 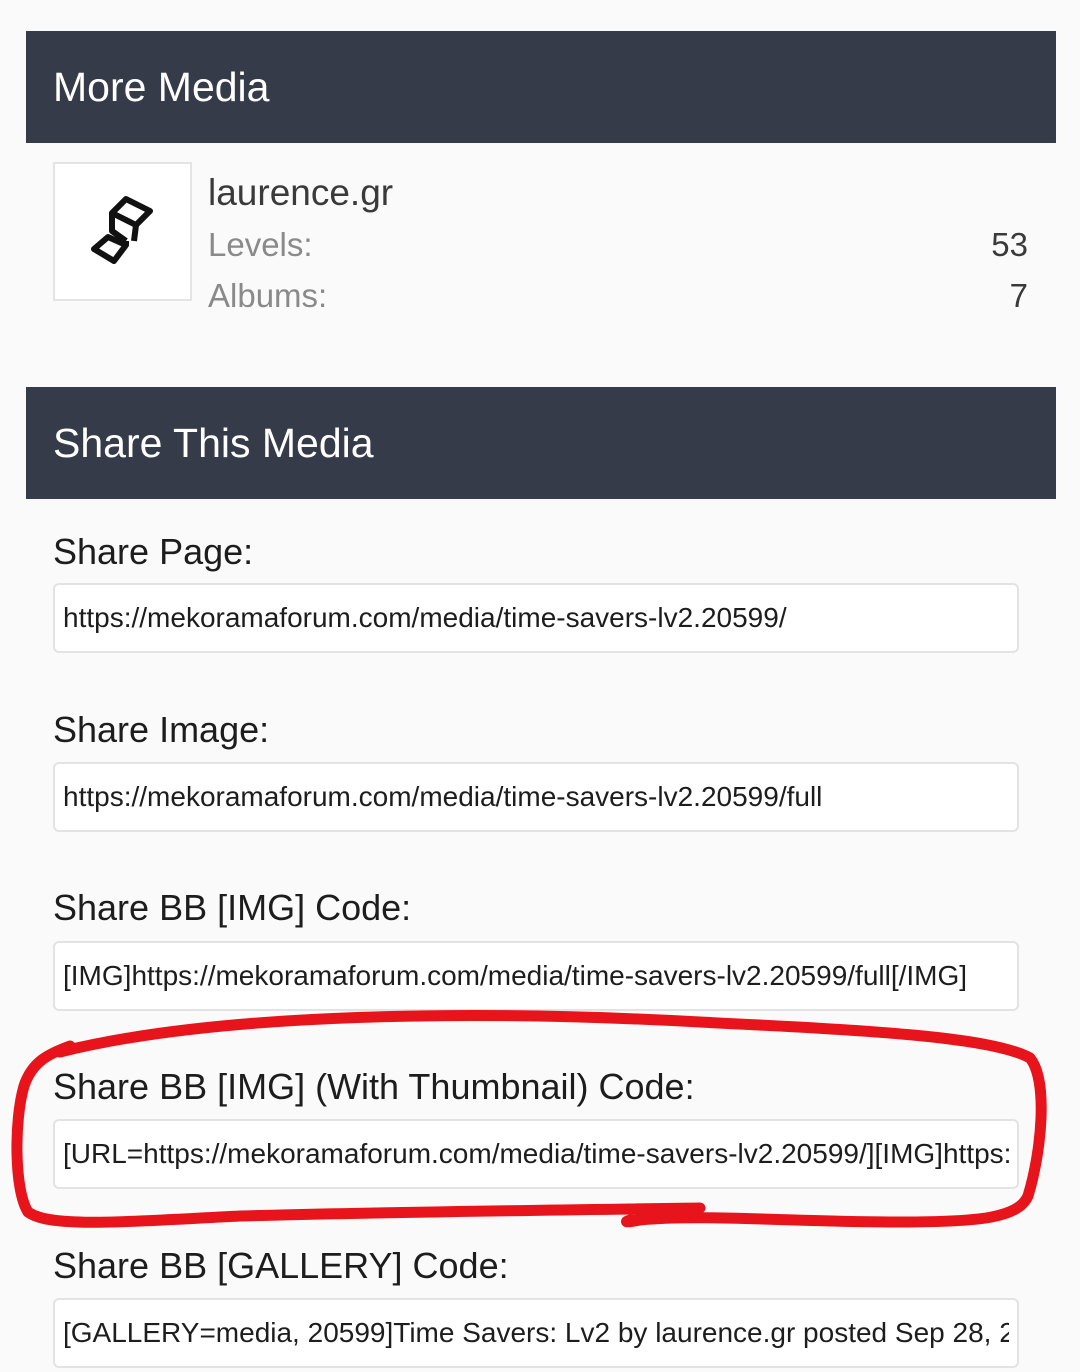 What do you see at coordinates (161, 729) in the screenshot?
I see `share-image-label: Share Image:` at bounding box center [161, 729].